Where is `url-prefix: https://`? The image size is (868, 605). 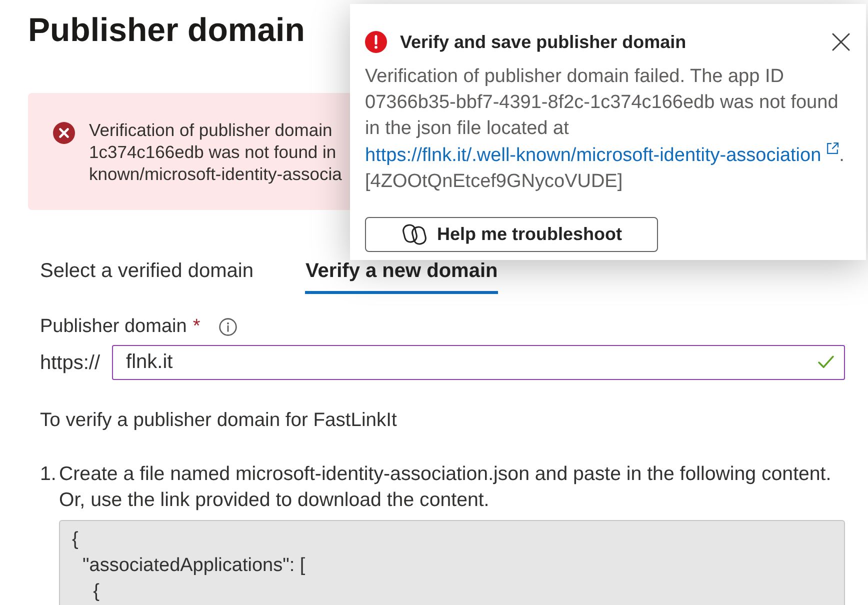
url-prefix: https:// is located at coordinates (70, 362).